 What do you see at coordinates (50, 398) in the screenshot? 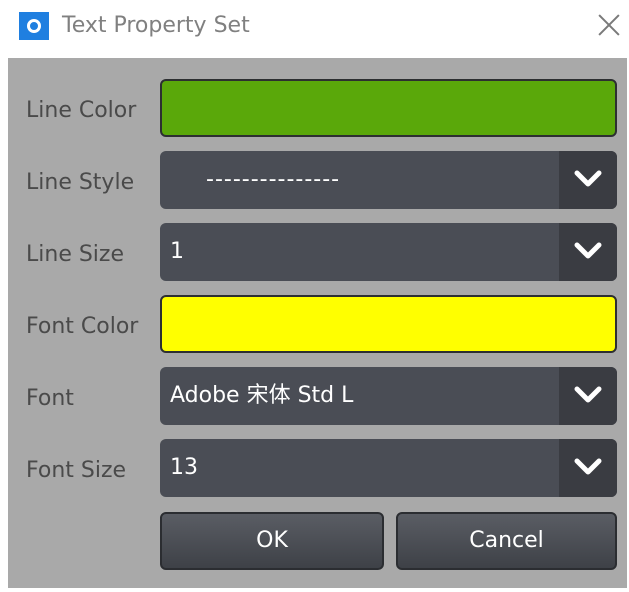
I see `font-label: Font` at bounding box center [50, 398].